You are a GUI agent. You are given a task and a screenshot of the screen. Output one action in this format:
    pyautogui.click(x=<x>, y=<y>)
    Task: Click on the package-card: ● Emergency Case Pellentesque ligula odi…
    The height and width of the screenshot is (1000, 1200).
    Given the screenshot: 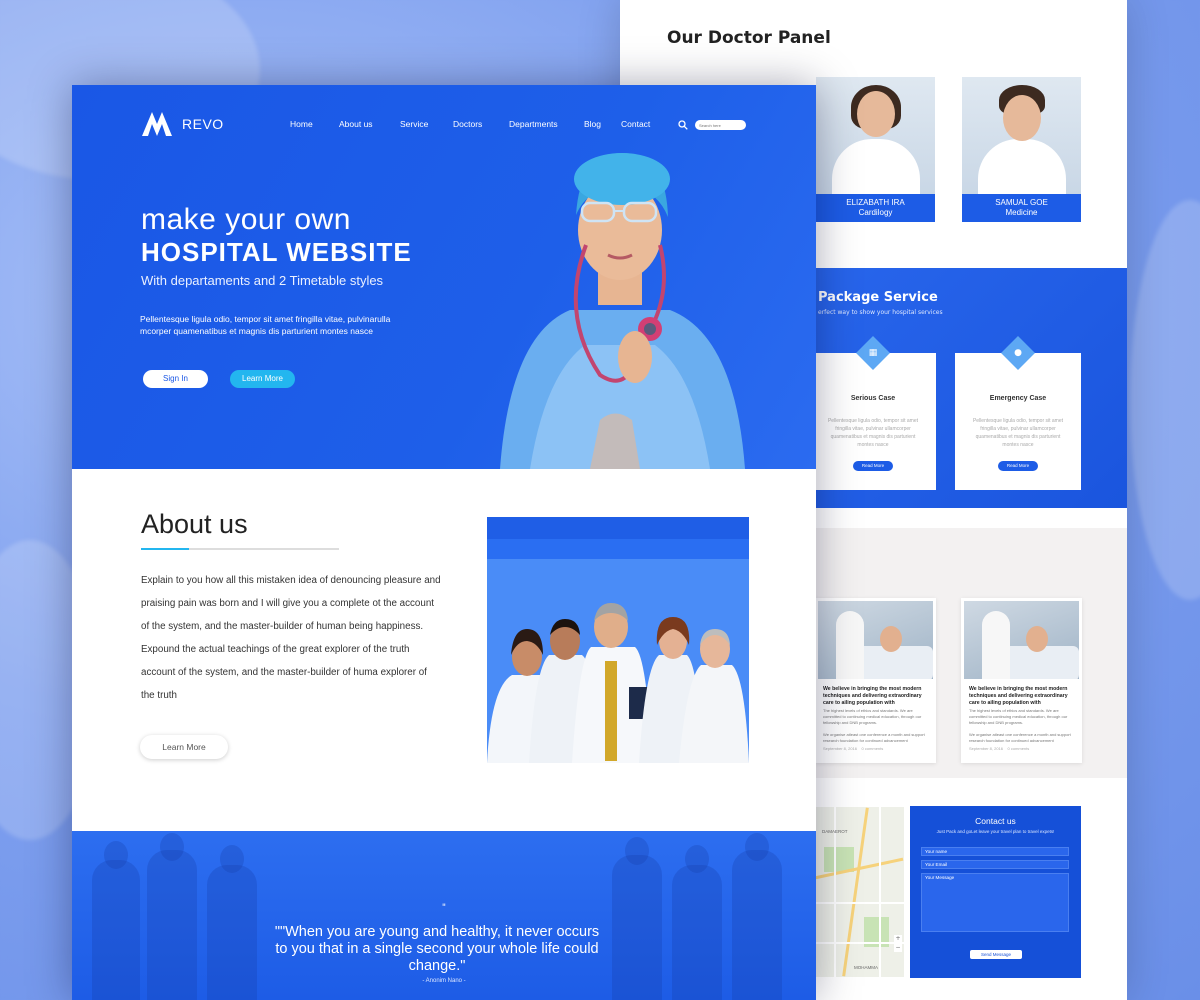 What is the action you would take?
    pyautogui.click(x=1018, y=413)
    